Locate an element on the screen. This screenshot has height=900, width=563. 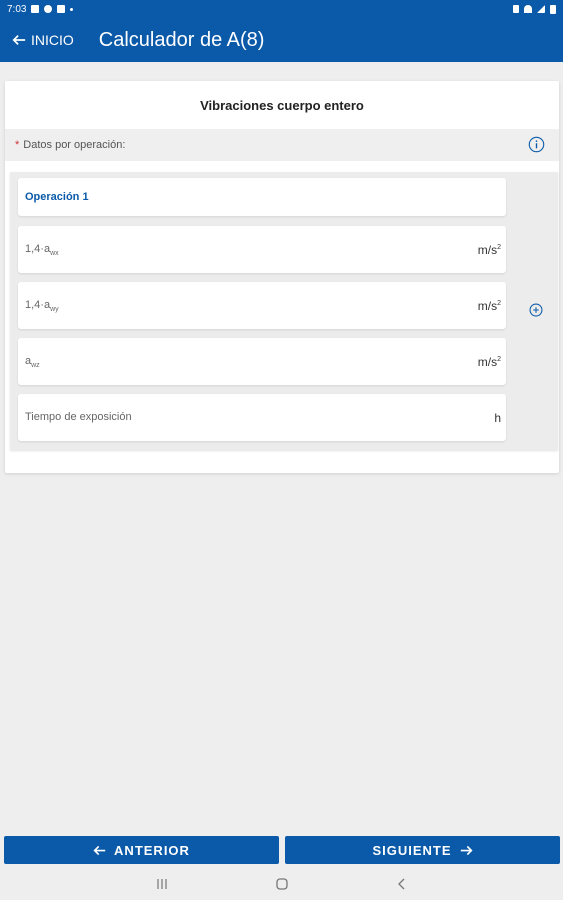
signal-icon is located at coordinates (541, 9).